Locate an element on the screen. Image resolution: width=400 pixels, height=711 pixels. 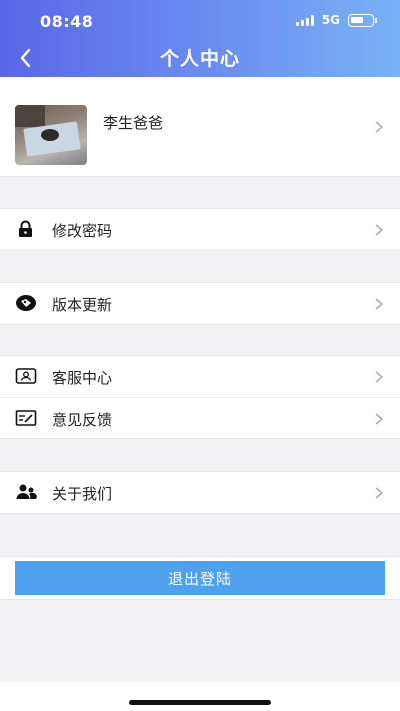
settings-group-about: 关于我们 is located at coordinates (200, 492).